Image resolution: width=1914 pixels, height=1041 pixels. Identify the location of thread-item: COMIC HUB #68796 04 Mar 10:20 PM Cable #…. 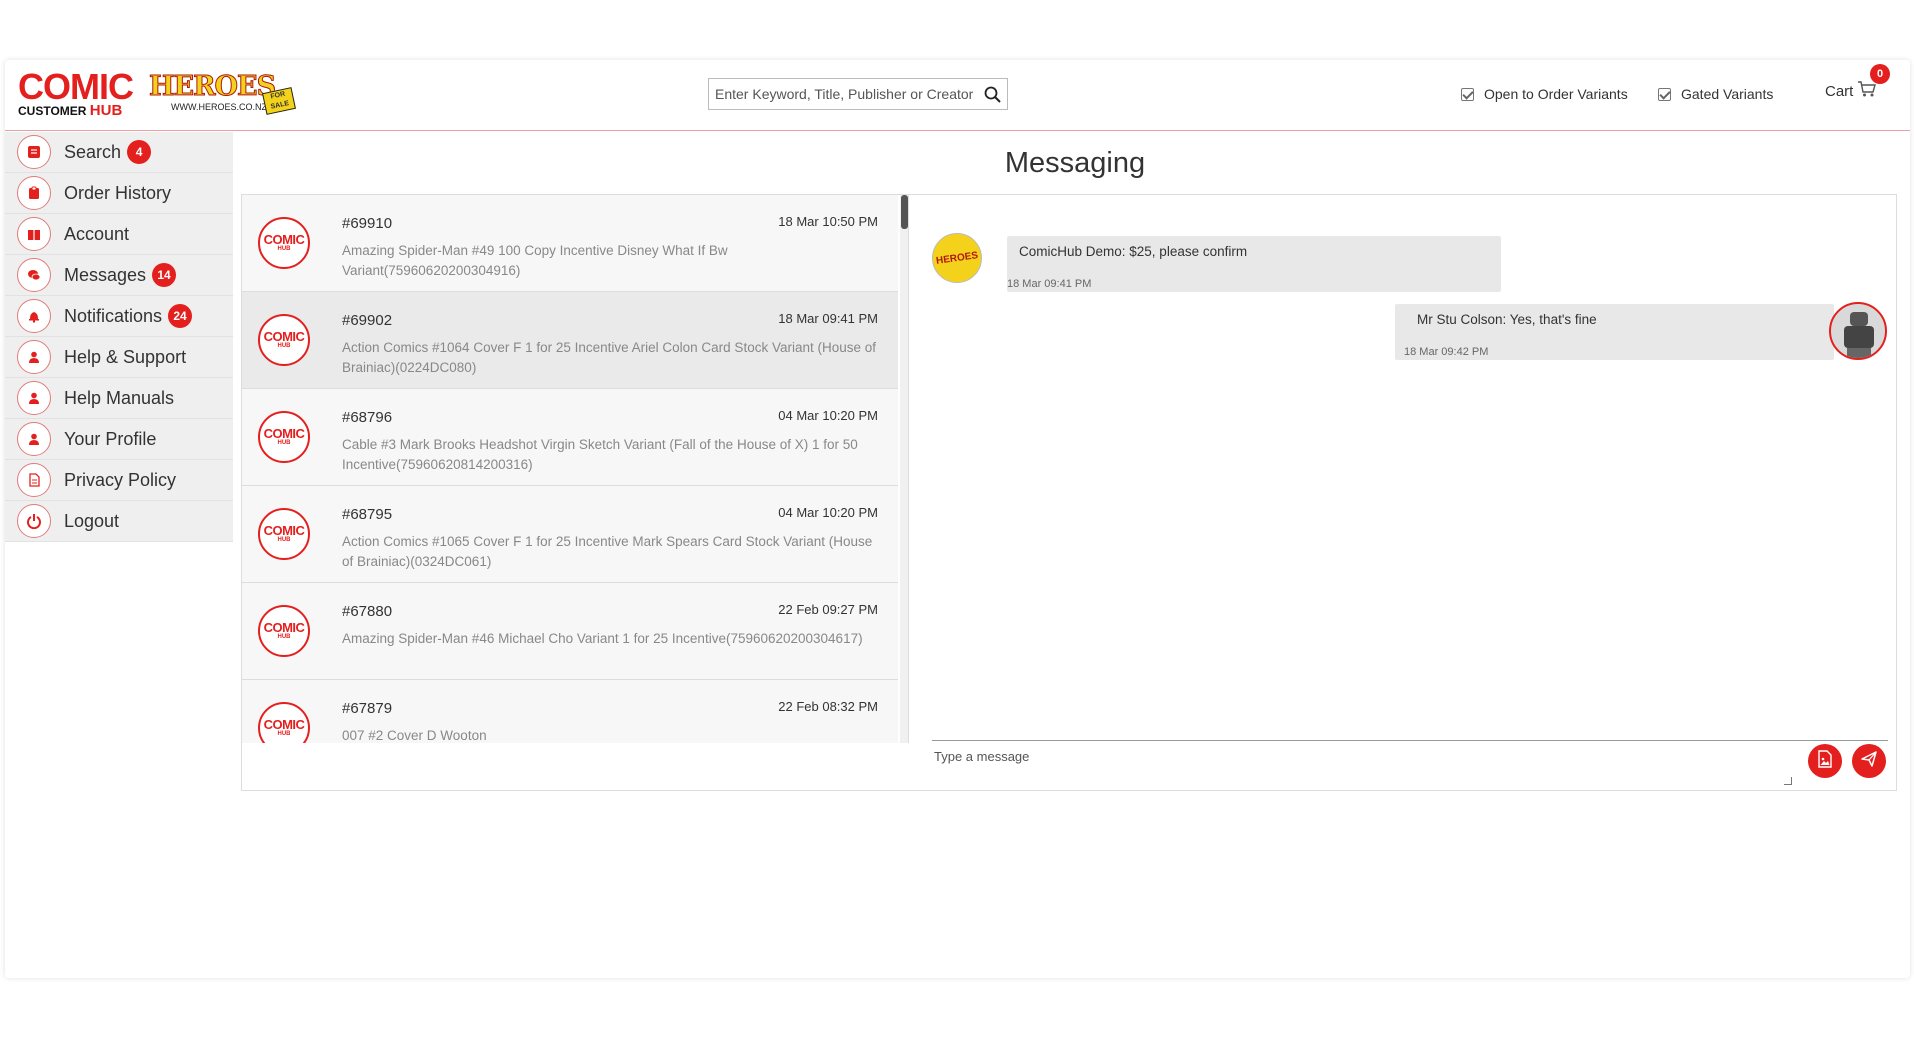
(570, 437).